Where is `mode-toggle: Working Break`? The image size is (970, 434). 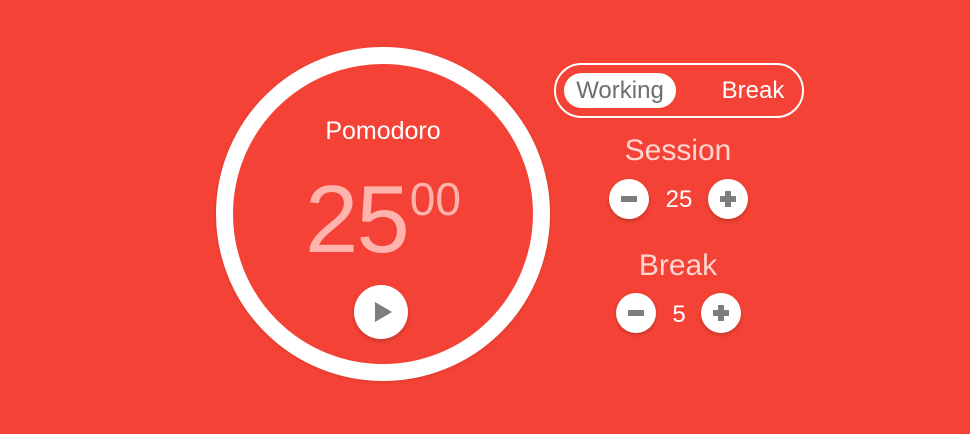
mode-toggle: Working Break is located at coordinates (679, 90).